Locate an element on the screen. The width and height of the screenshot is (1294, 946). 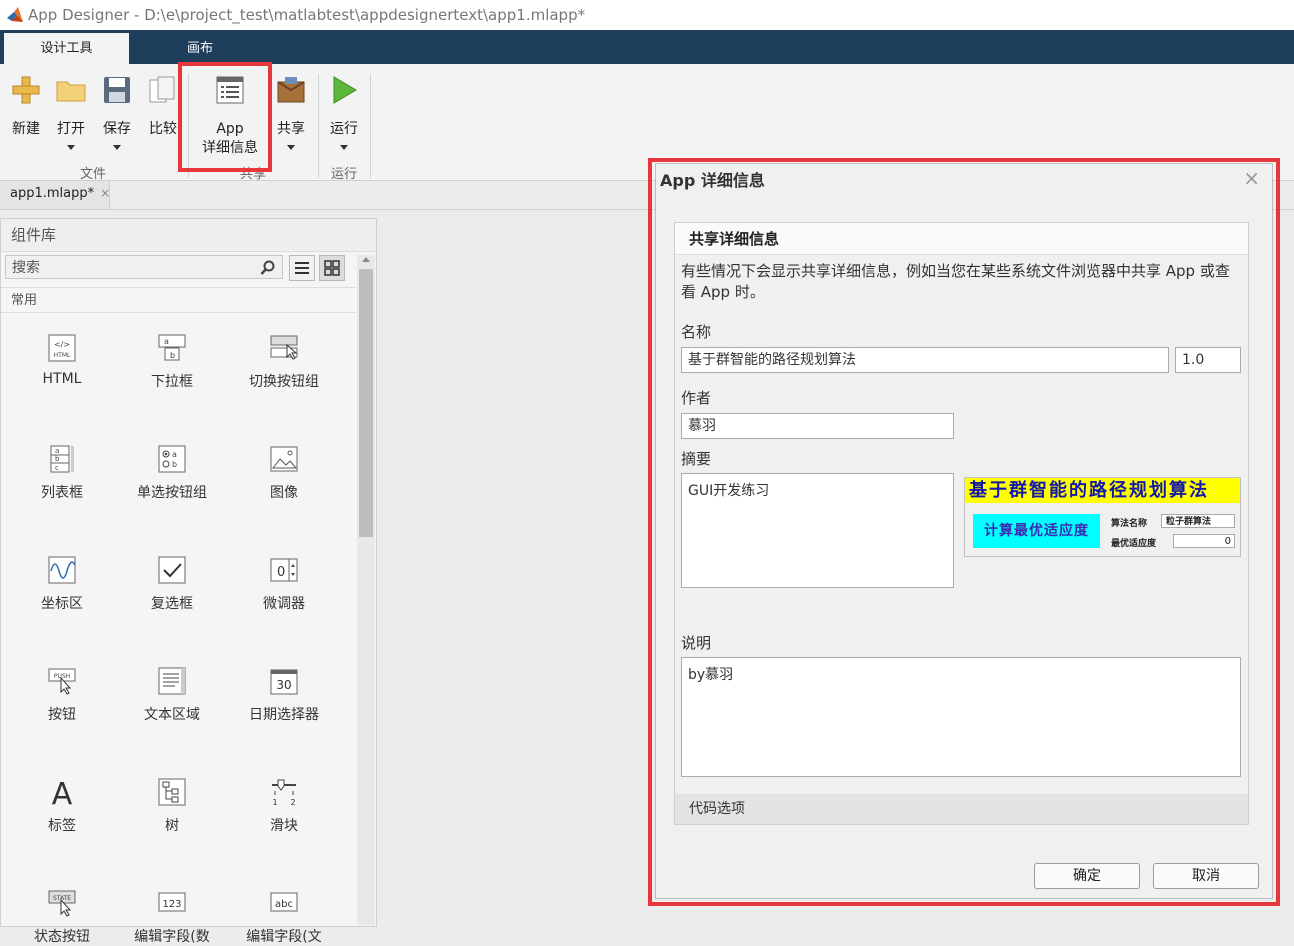
tab-canvas: 画布 is located at coordinates (200, 48).